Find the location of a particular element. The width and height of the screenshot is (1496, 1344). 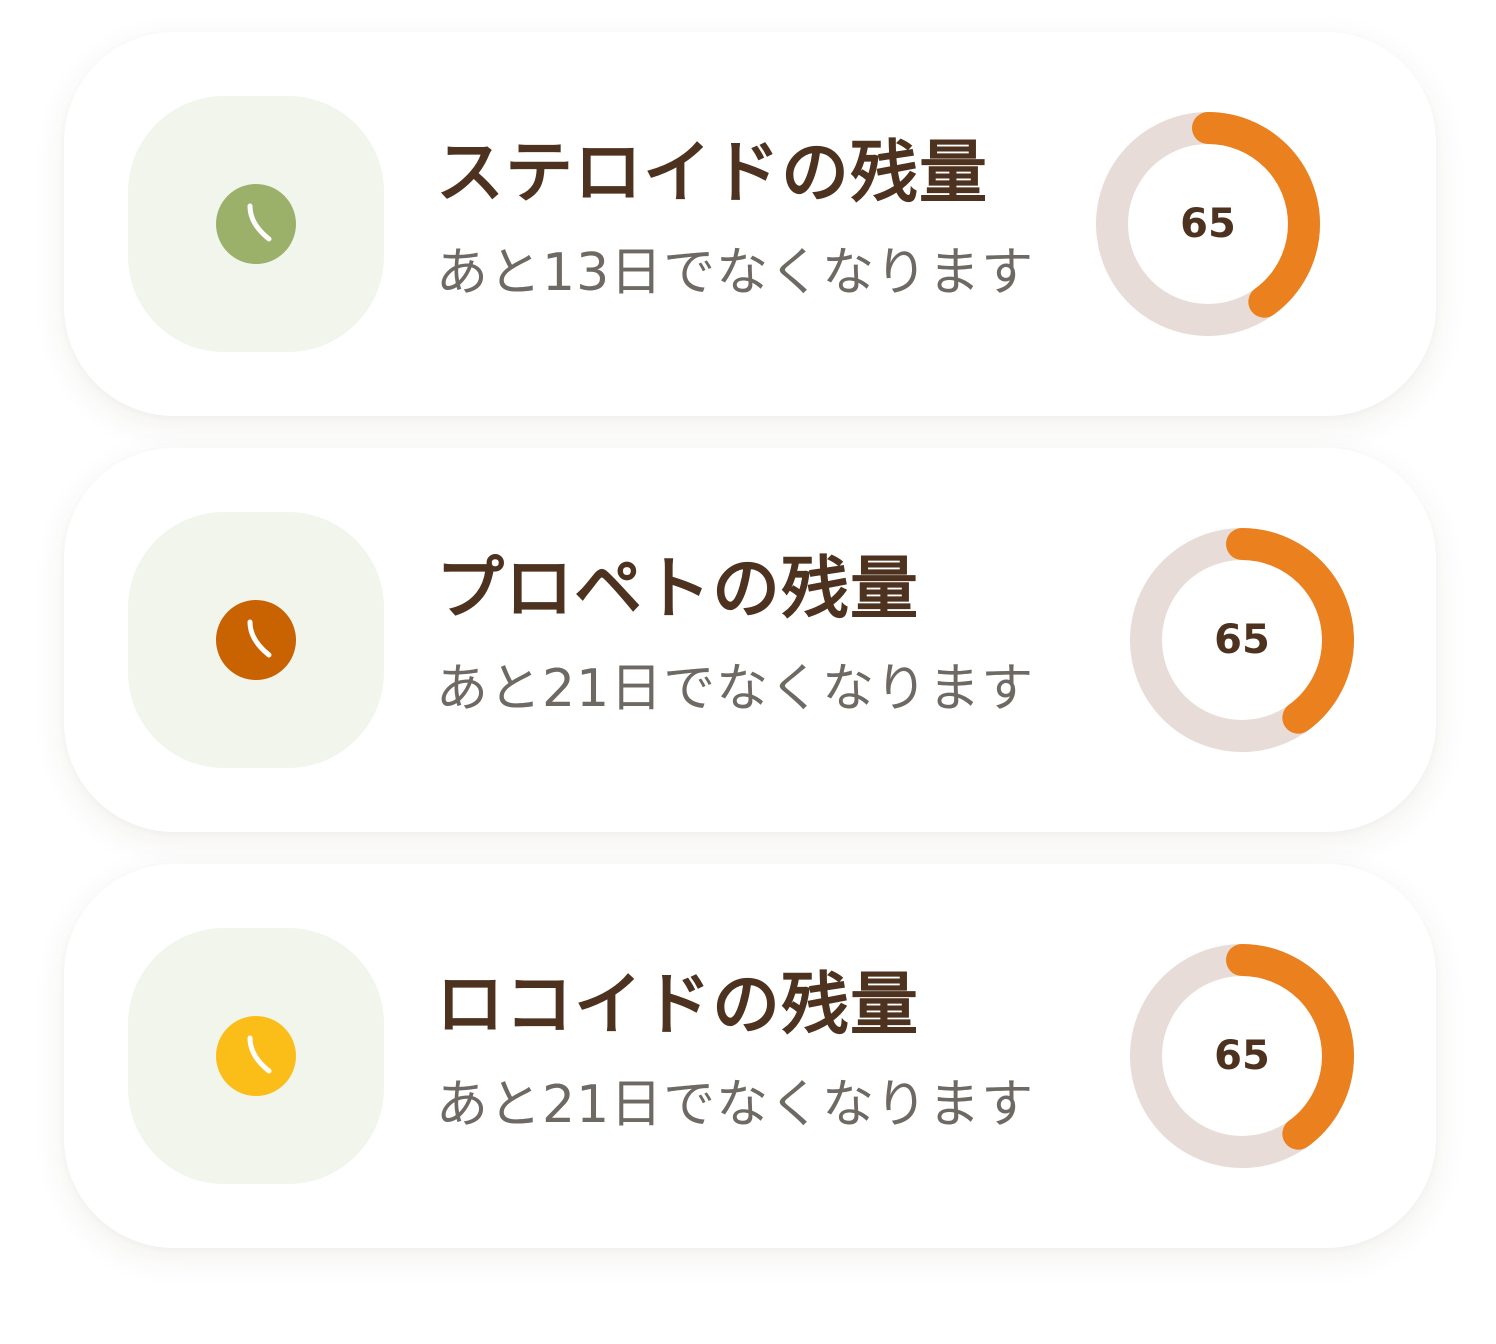

medicine-title: プロペトの残量 is located at coordinates (678, 589).